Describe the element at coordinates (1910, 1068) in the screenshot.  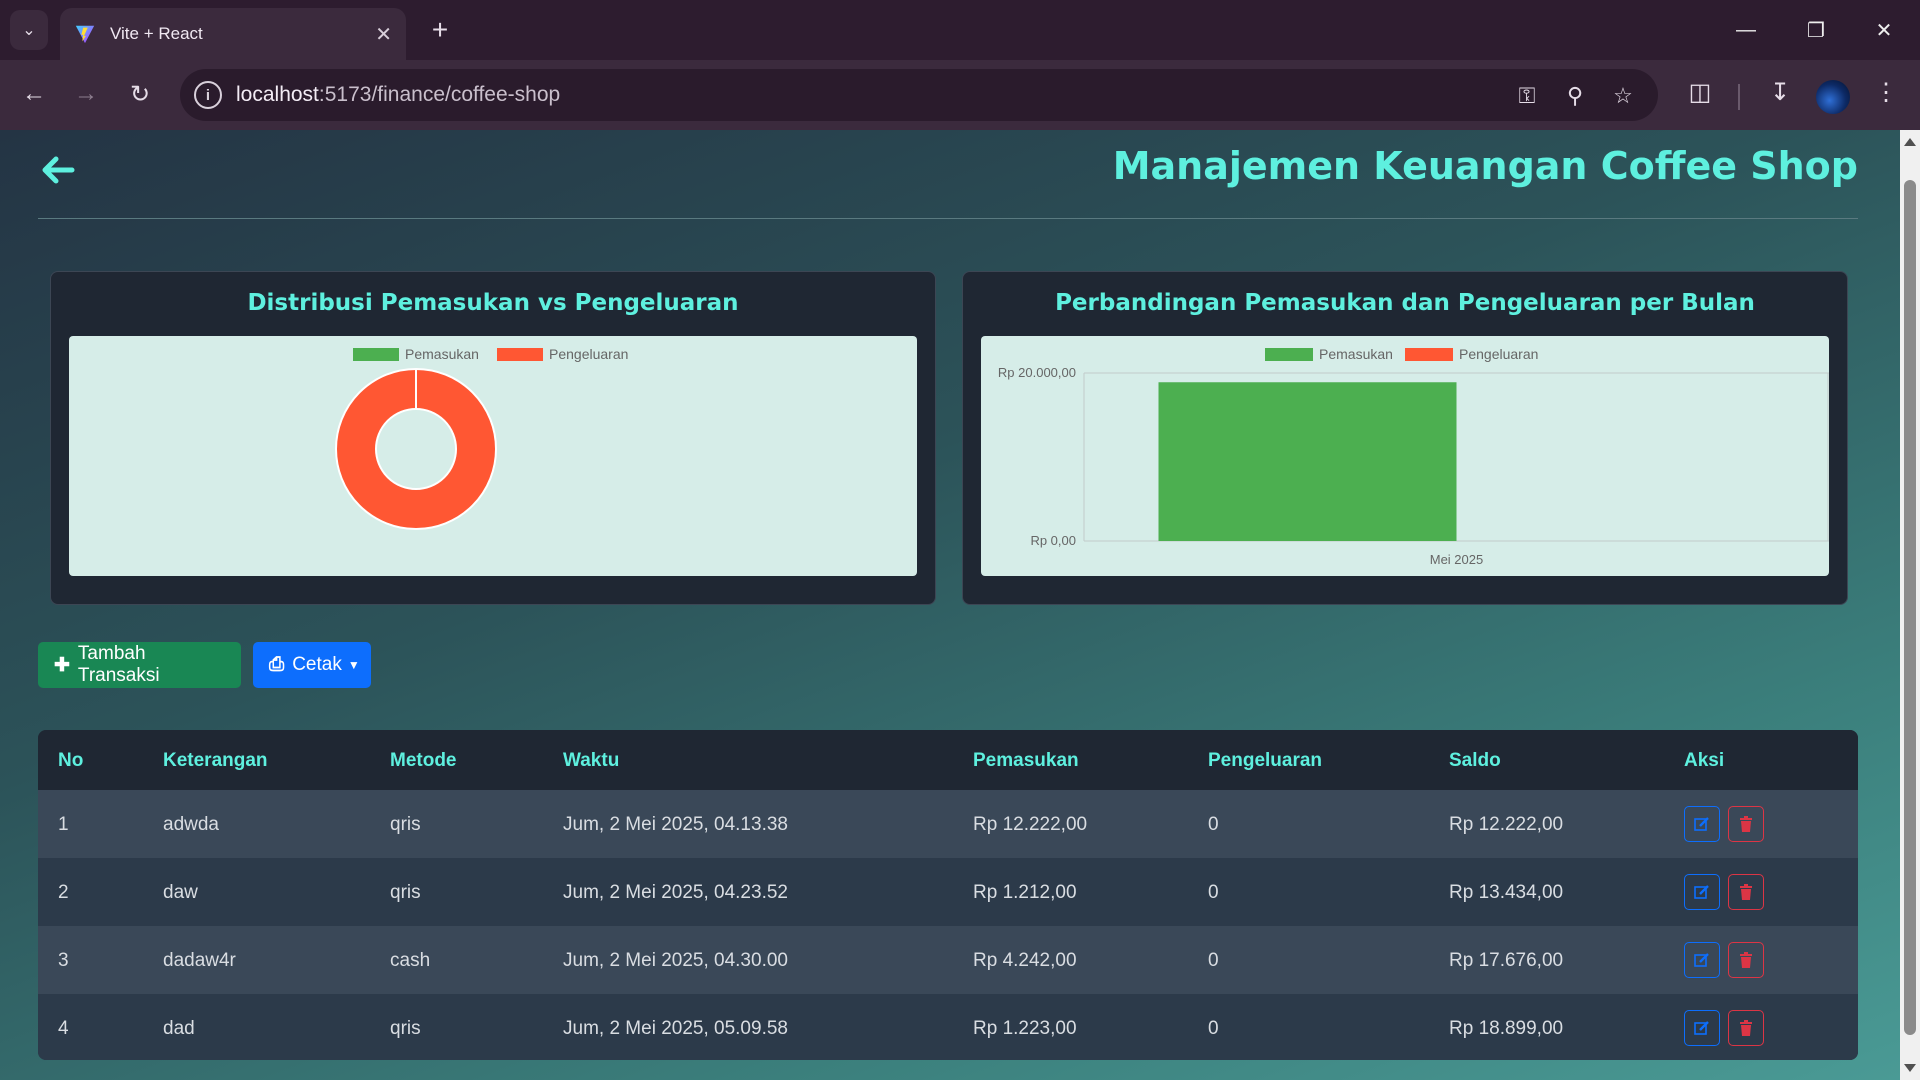
I see `scroll-down-arrow` at that location.